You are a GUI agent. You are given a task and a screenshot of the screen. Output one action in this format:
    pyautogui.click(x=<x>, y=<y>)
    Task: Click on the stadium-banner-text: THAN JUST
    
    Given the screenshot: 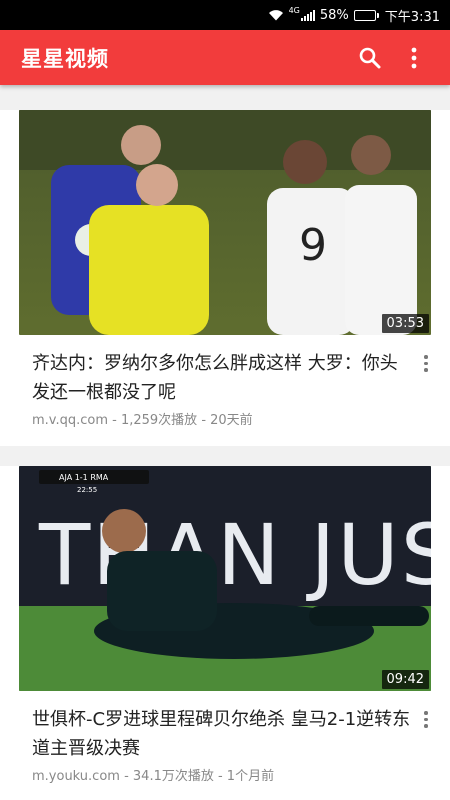 What is the action you would take?
    pyautogui.click(x=234, y=555)
    